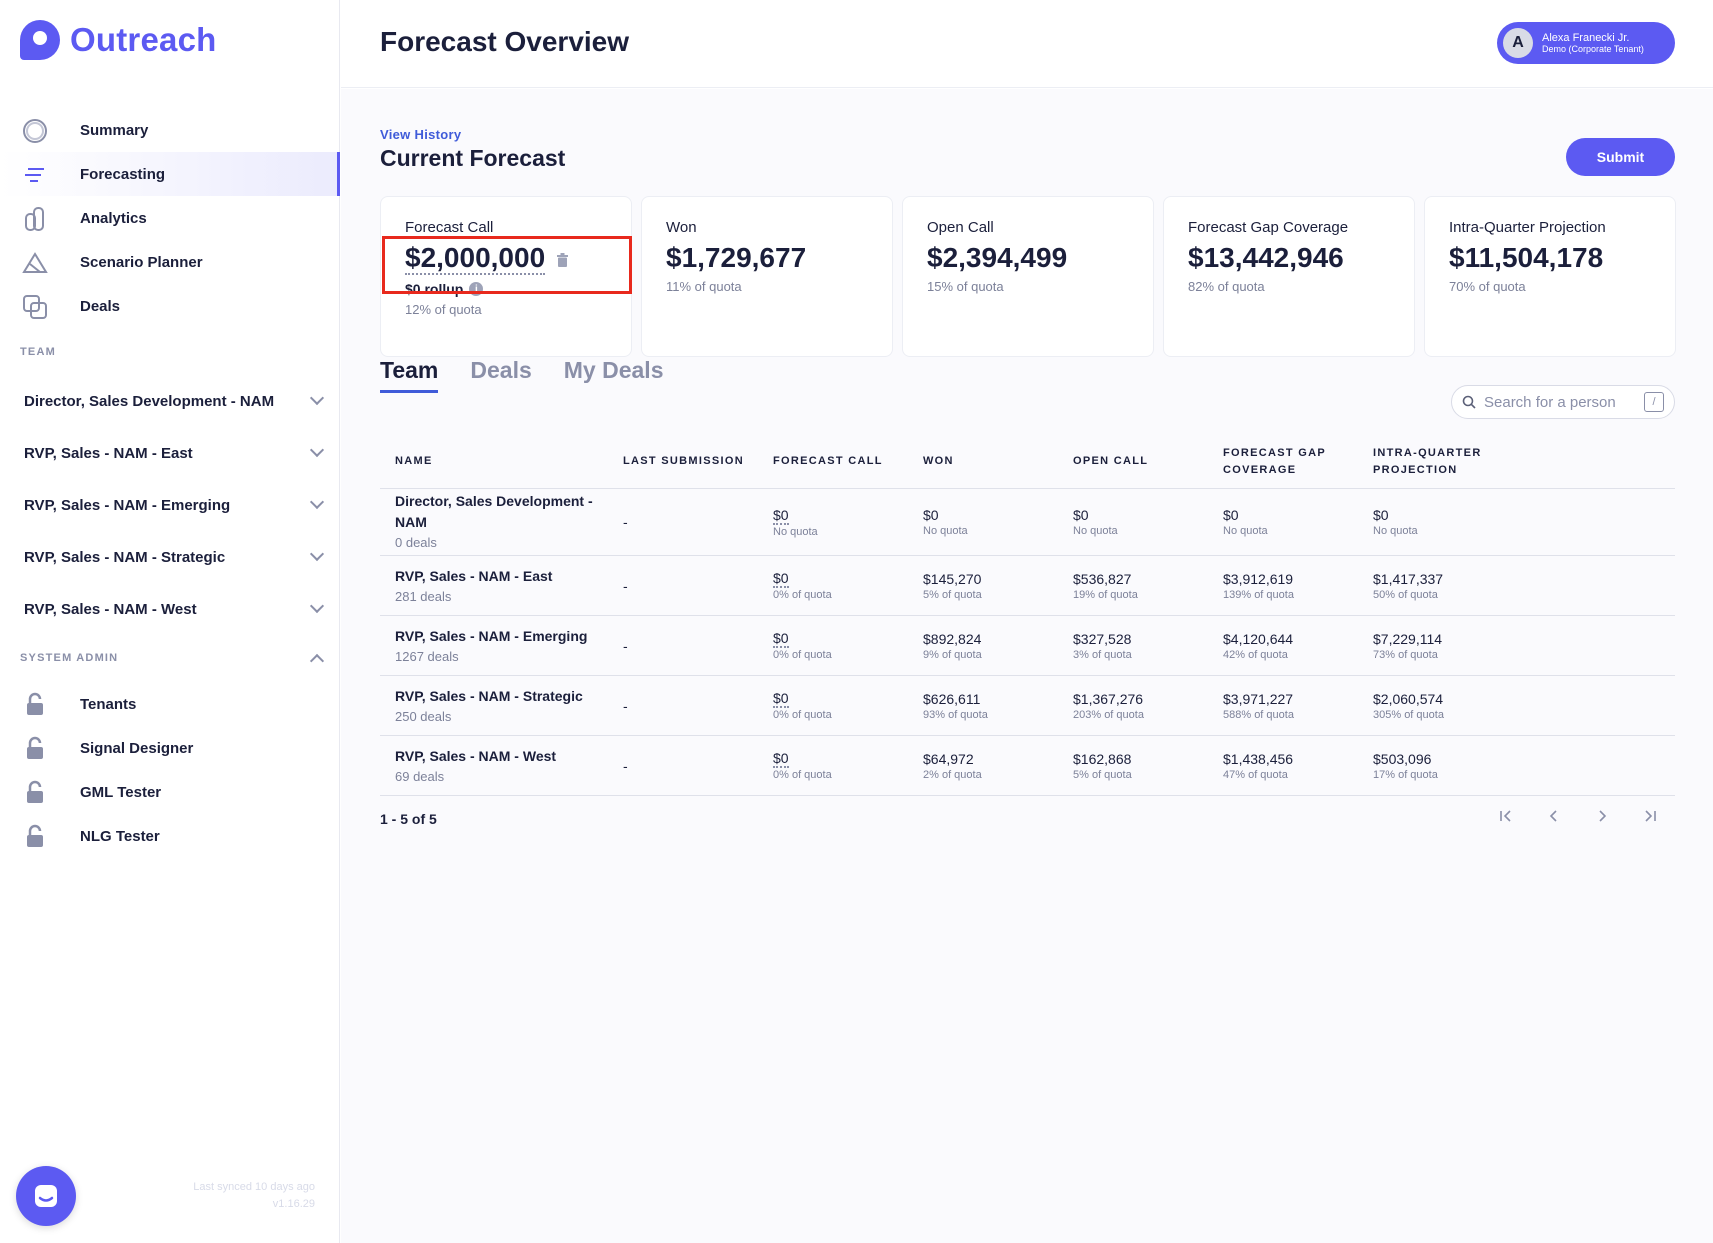  I want to click on system-admin-section-label: SYSTEM ADMIN, so click(69, 658).